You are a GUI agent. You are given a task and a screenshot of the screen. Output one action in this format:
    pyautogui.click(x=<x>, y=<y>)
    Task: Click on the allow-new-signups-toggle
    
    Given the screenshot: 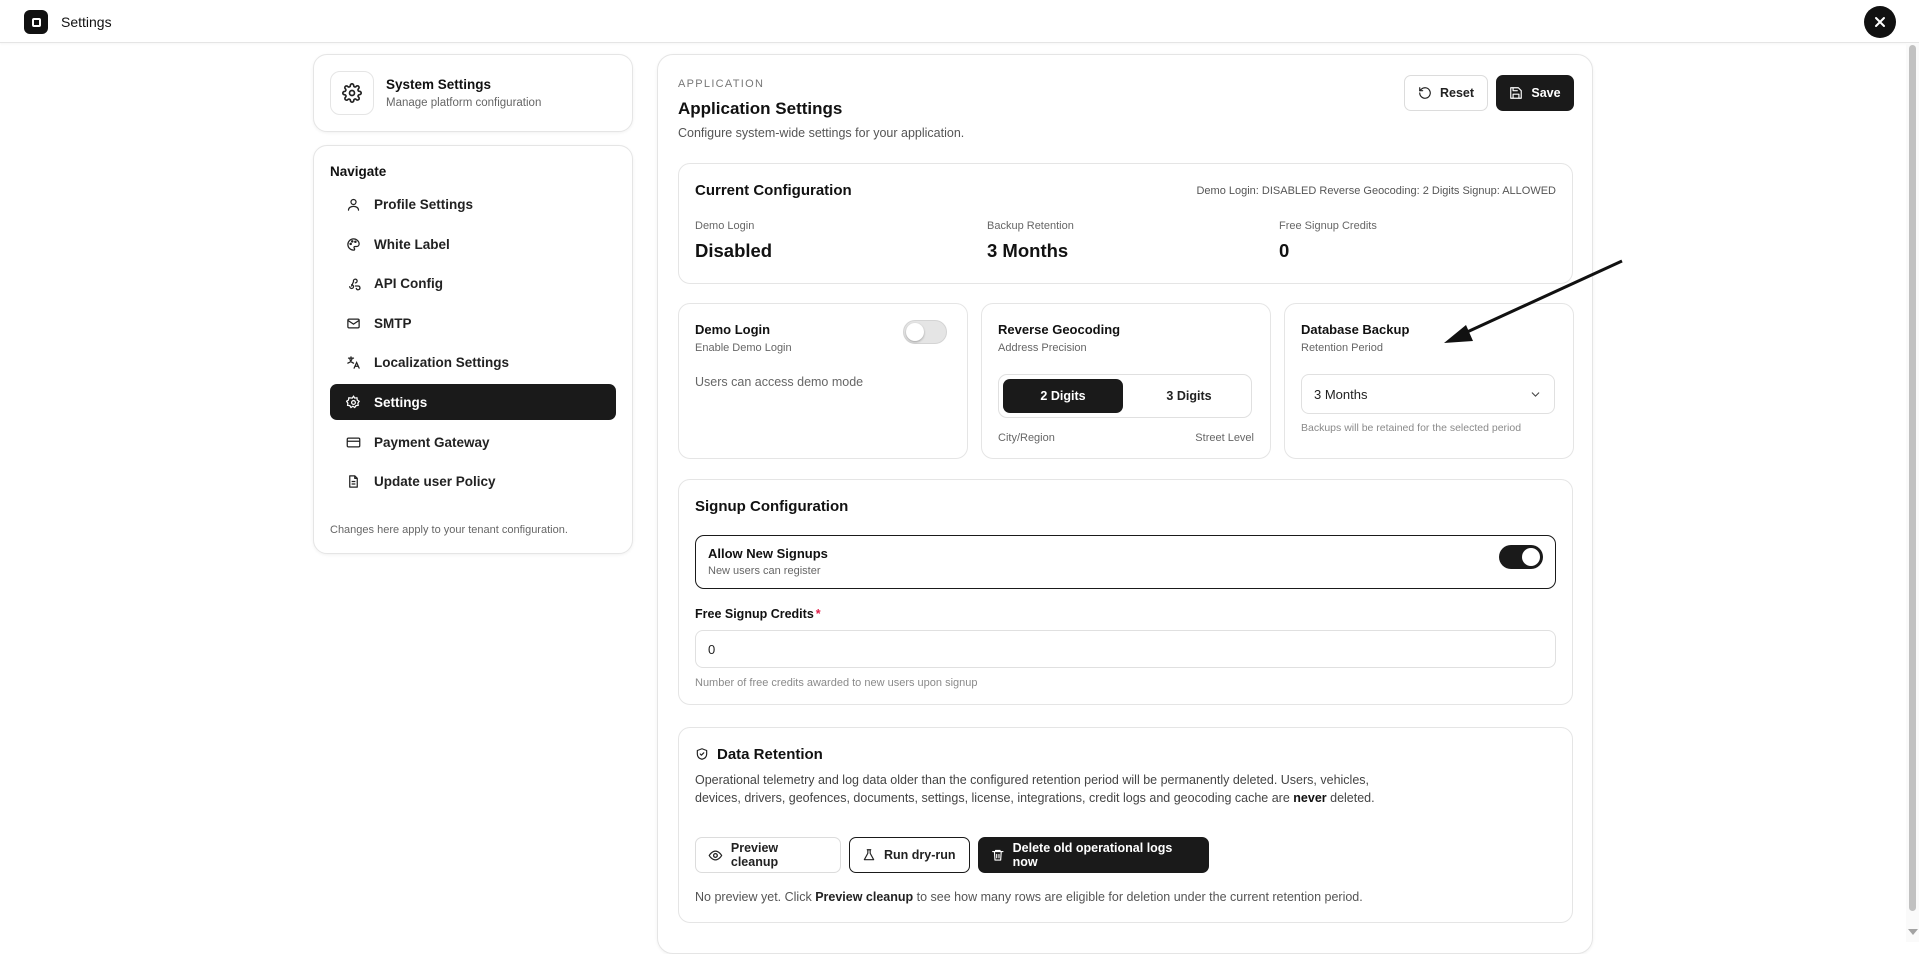 What is the action you would take?
    pyautogui.click(x=1521, y=557)
    